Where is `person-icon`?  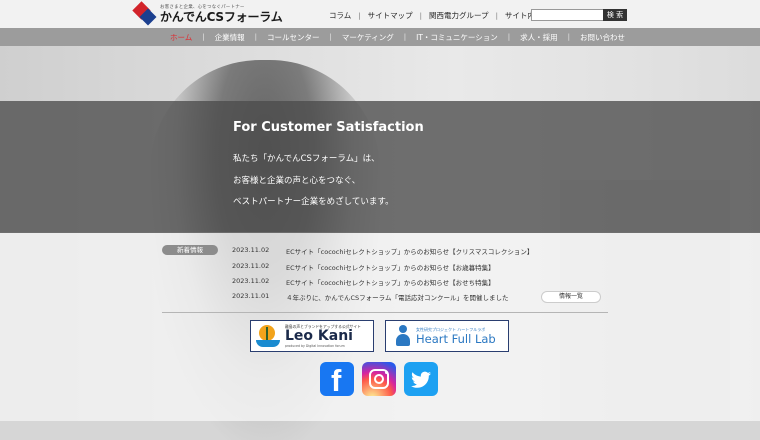 person-icon is located at coordinates (403, 336).